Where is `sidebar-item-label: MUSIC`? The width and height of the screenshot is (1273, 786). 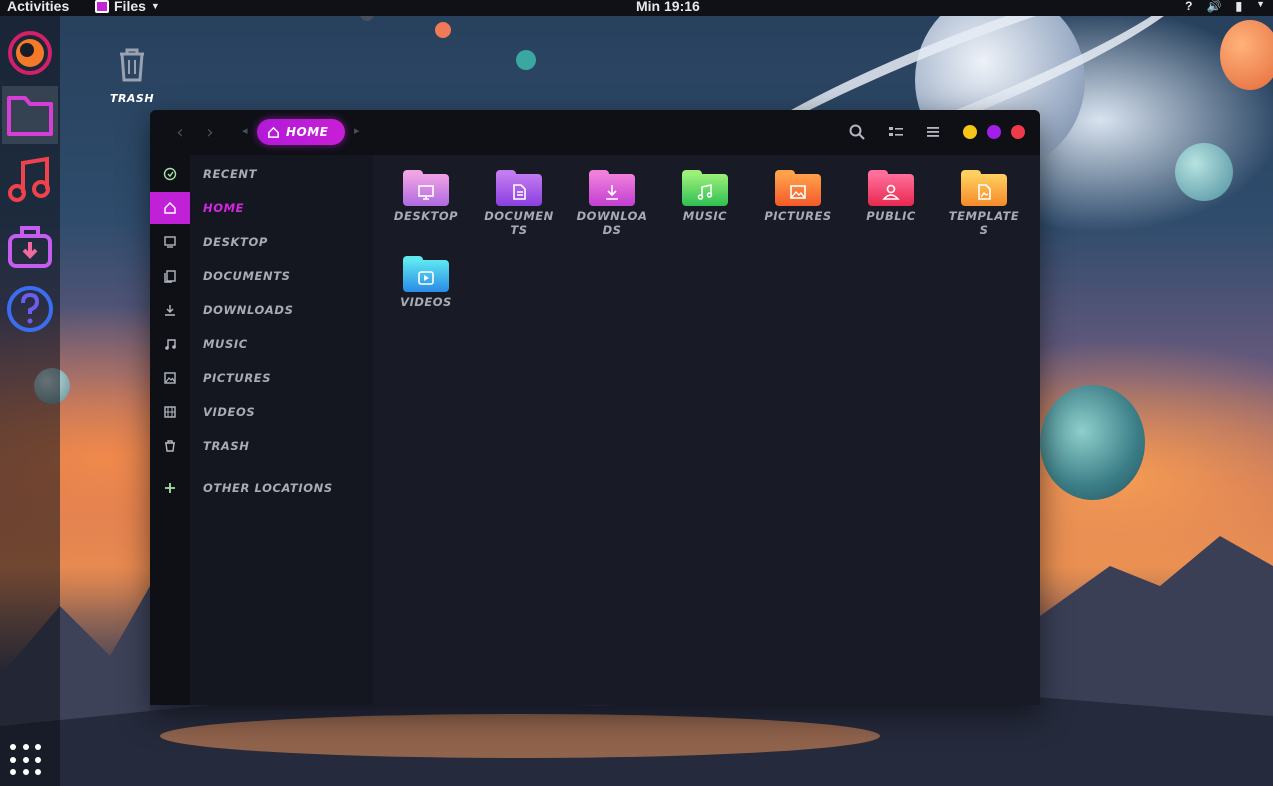
sidebar-item-label: MUSIC is located at coordinates (225, 344).